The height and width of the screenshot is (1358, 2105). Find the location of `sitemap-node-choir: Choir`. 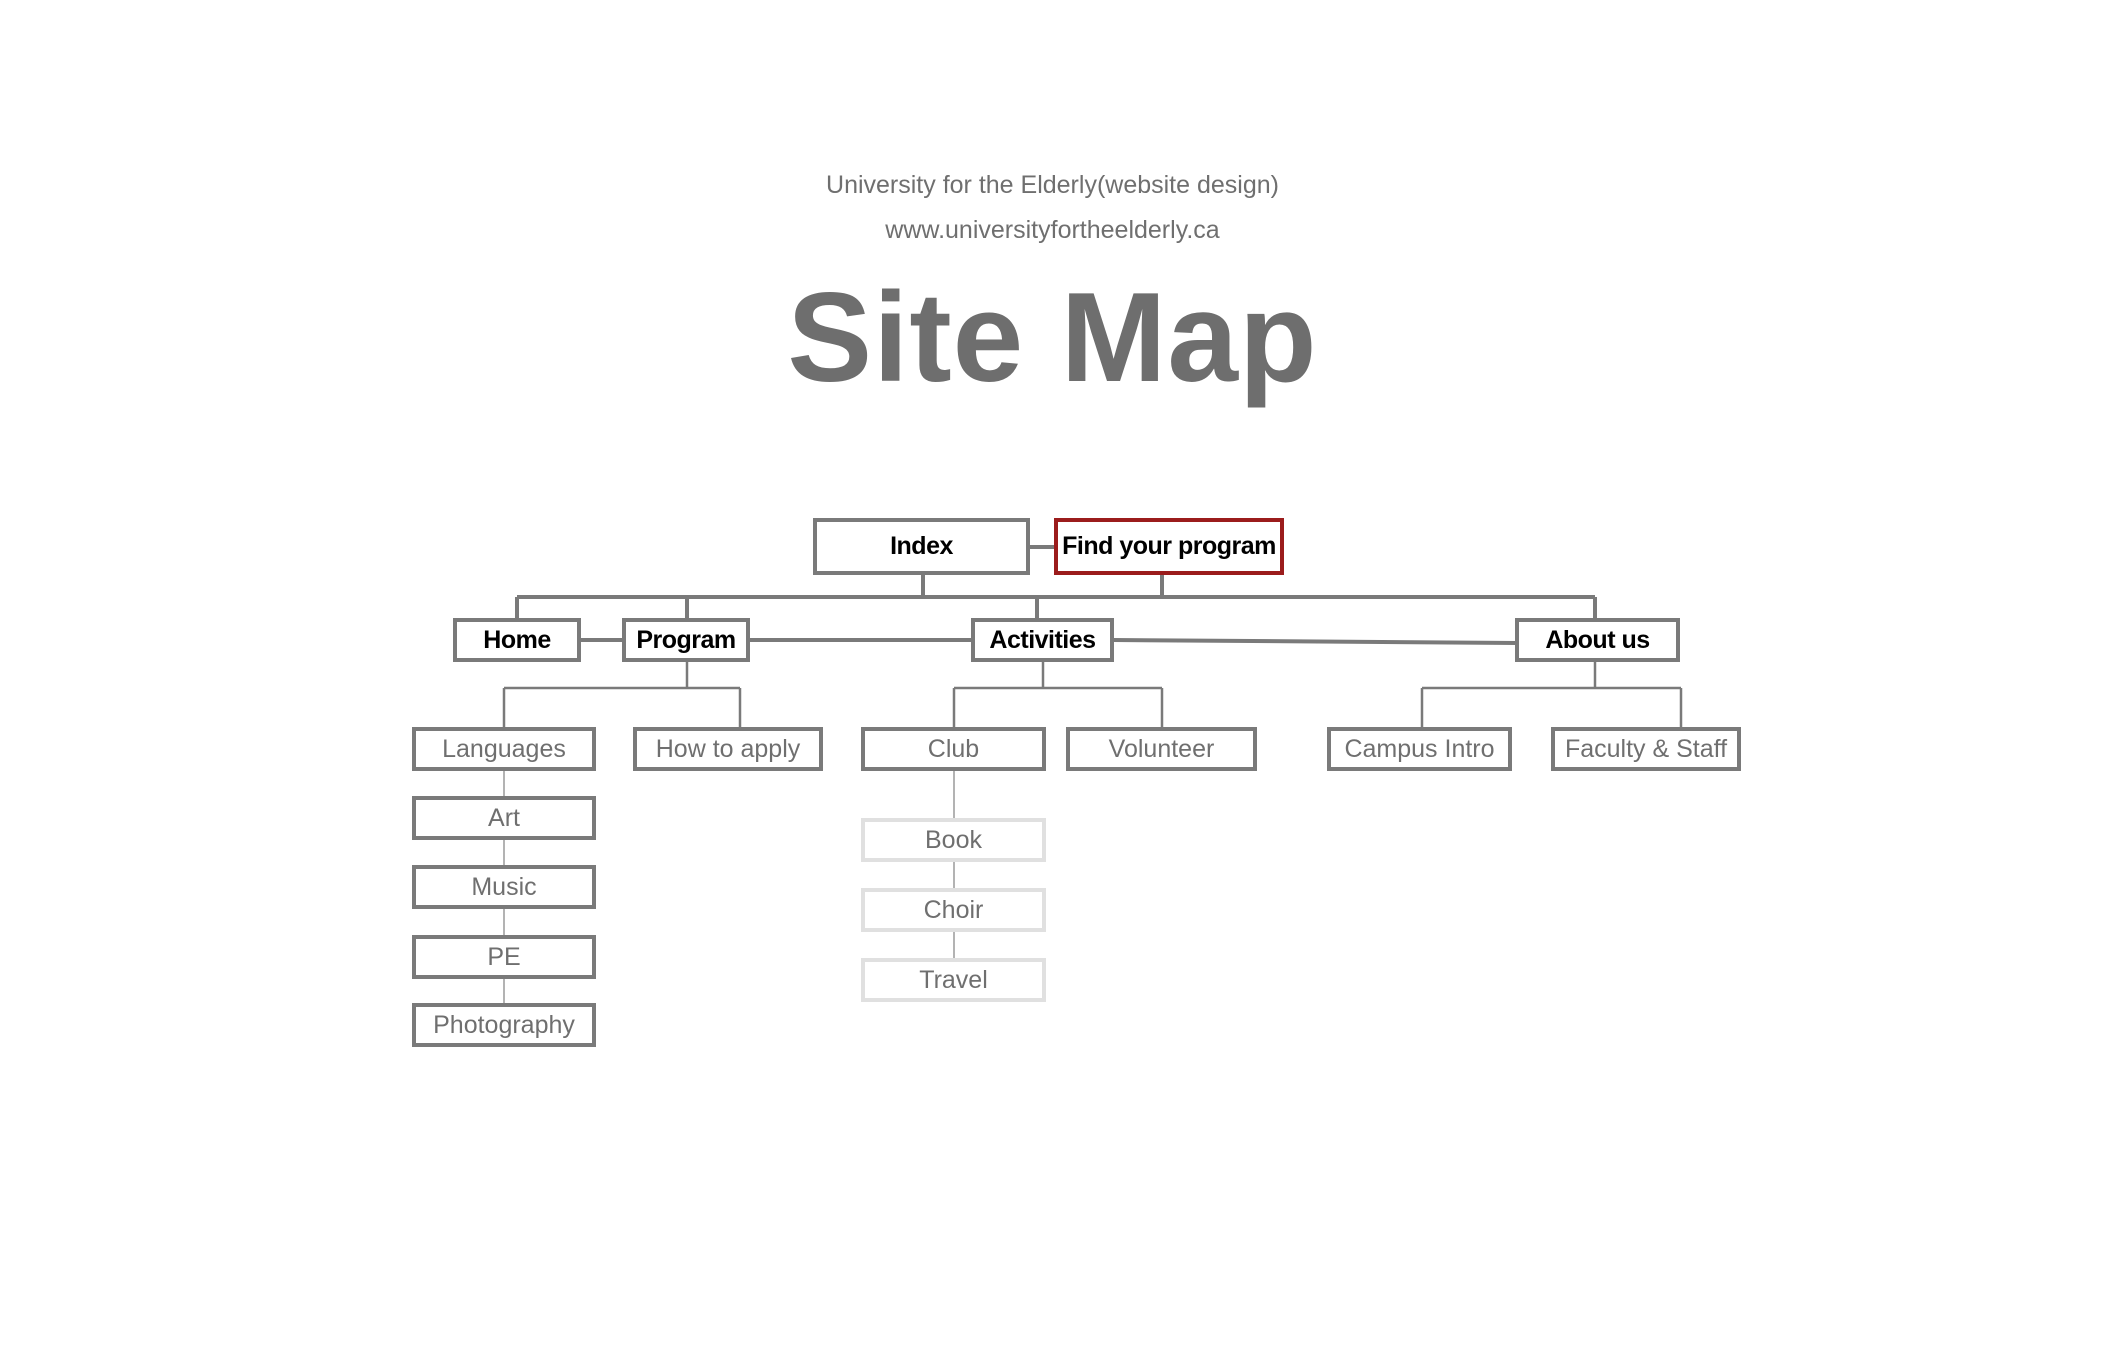

sitemap-node-choir: Choir is located at coordinates (953, 910).